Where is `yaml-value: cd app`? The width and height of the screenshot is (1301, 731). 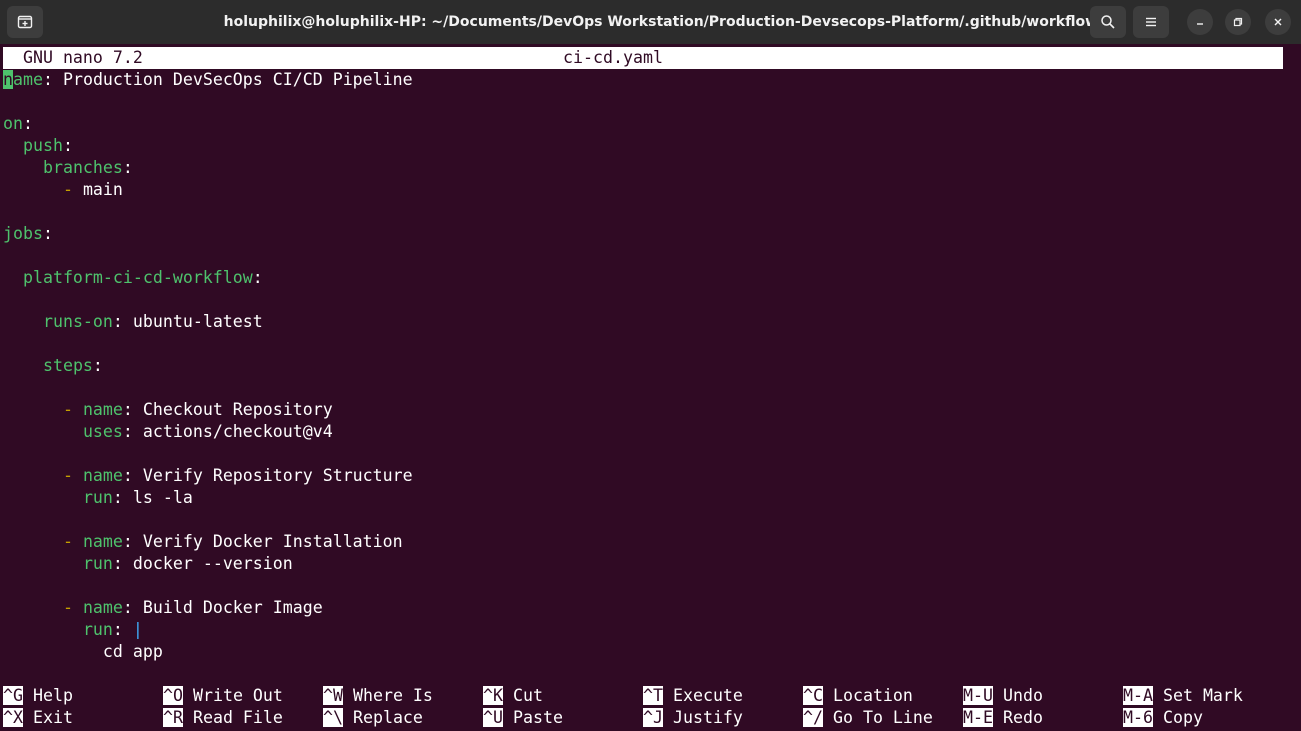
yaml-value: cd app is located at coordinates (132, 651).